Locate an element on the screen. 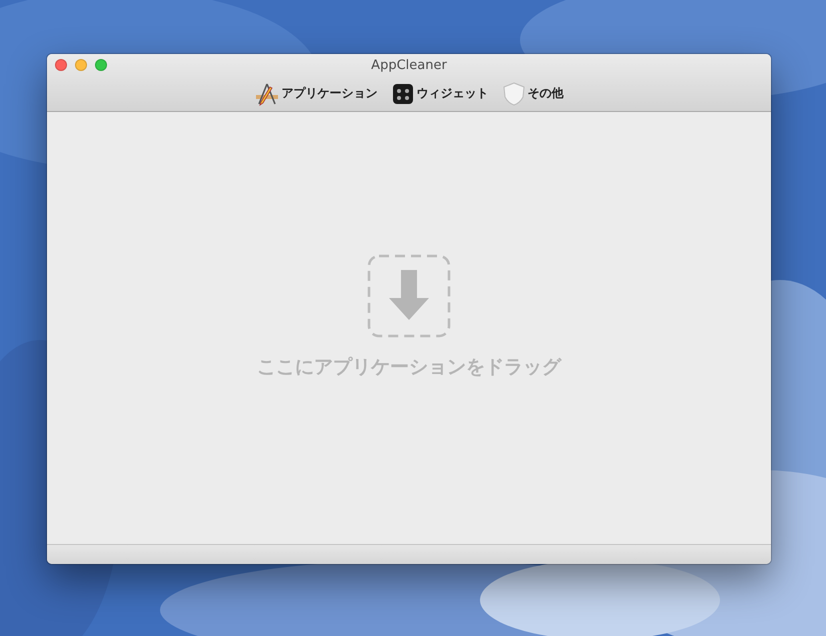  toolbar-tab: アプリケーション is located at coordinates (316, 94).